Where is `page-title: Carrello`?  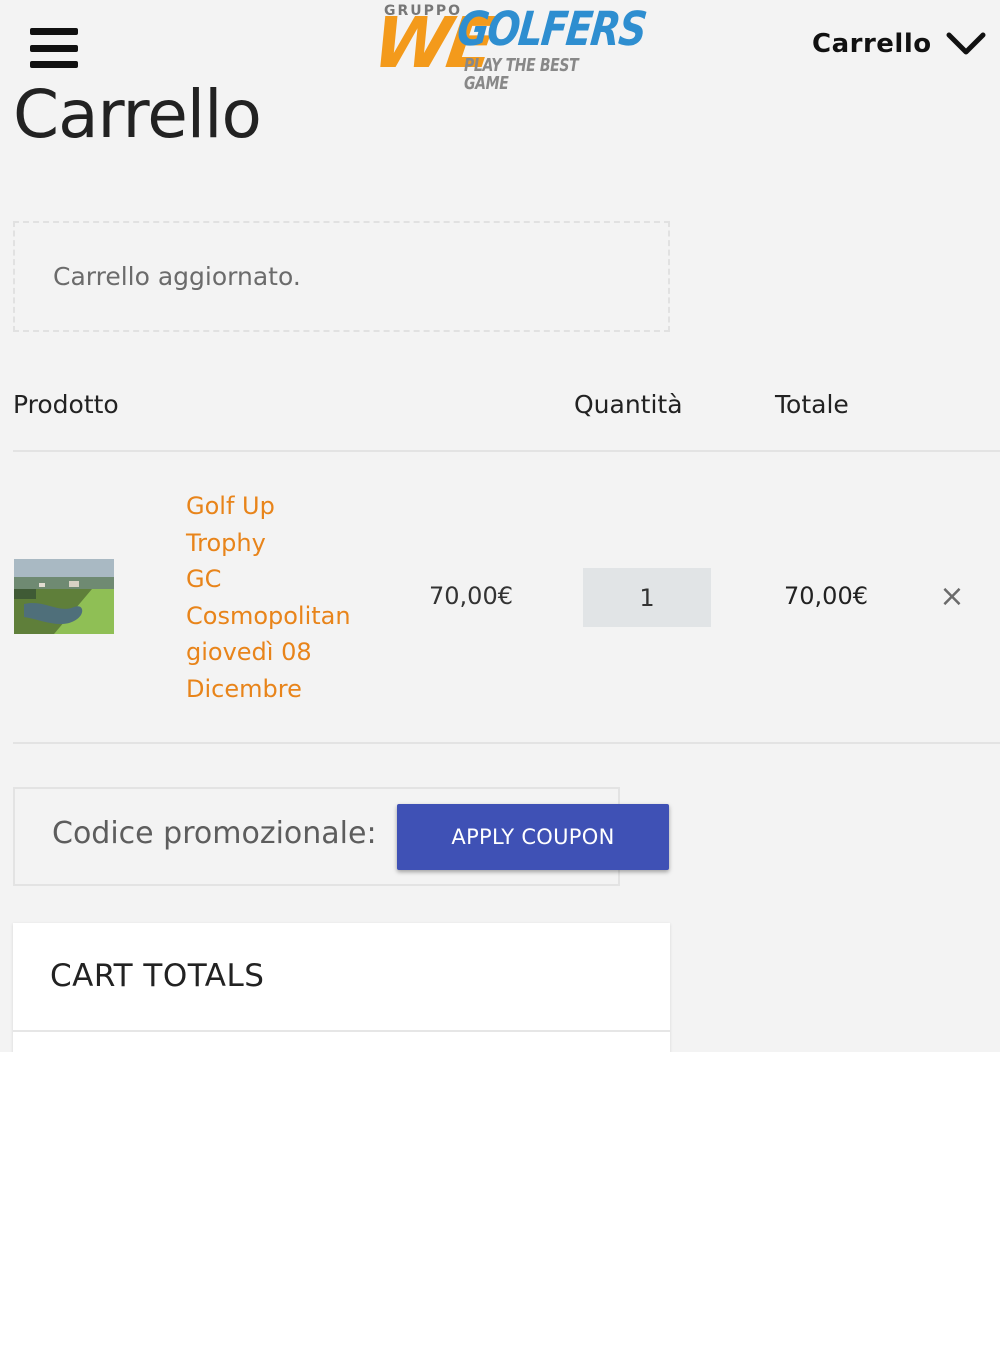 page-title: Carrello is located at coordinates (137, 114).